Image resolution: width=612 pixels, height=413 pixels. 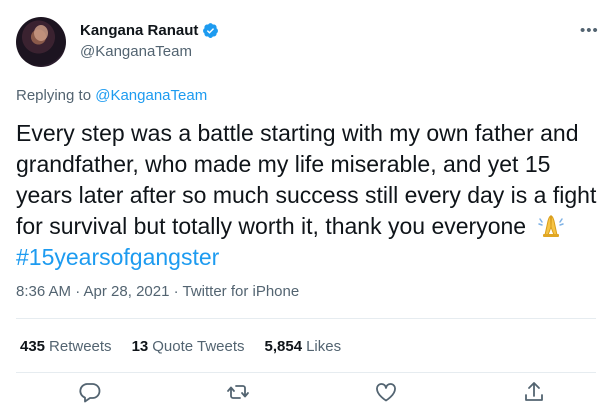 I want to click on verified-badge-icon, so click(x=211, y=30).